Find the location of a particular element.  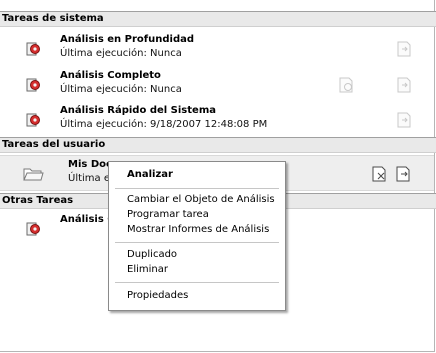

task-name: Análisis Rápido del Sistema is located at coordinates (138, 110).